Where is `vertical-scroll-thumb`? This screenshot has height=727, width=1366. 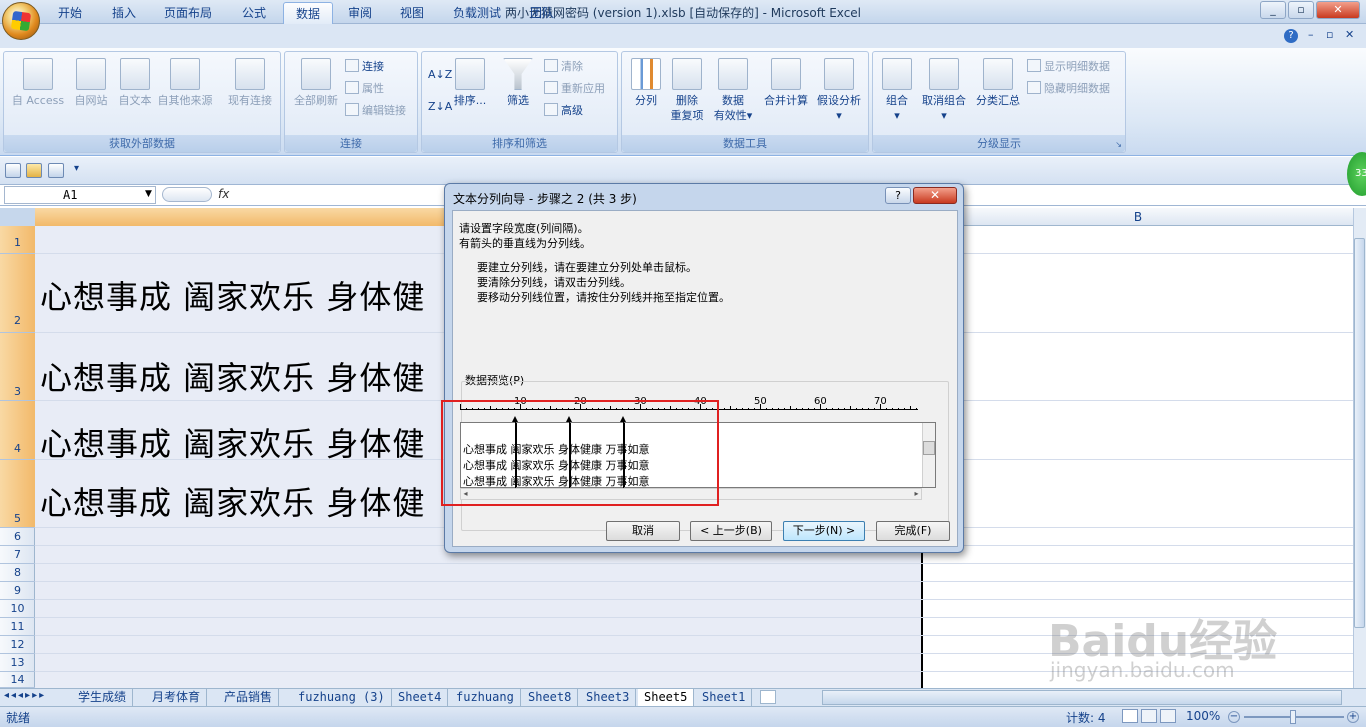 vertical-scroll-thumb is located at coordinates (1359, 433).